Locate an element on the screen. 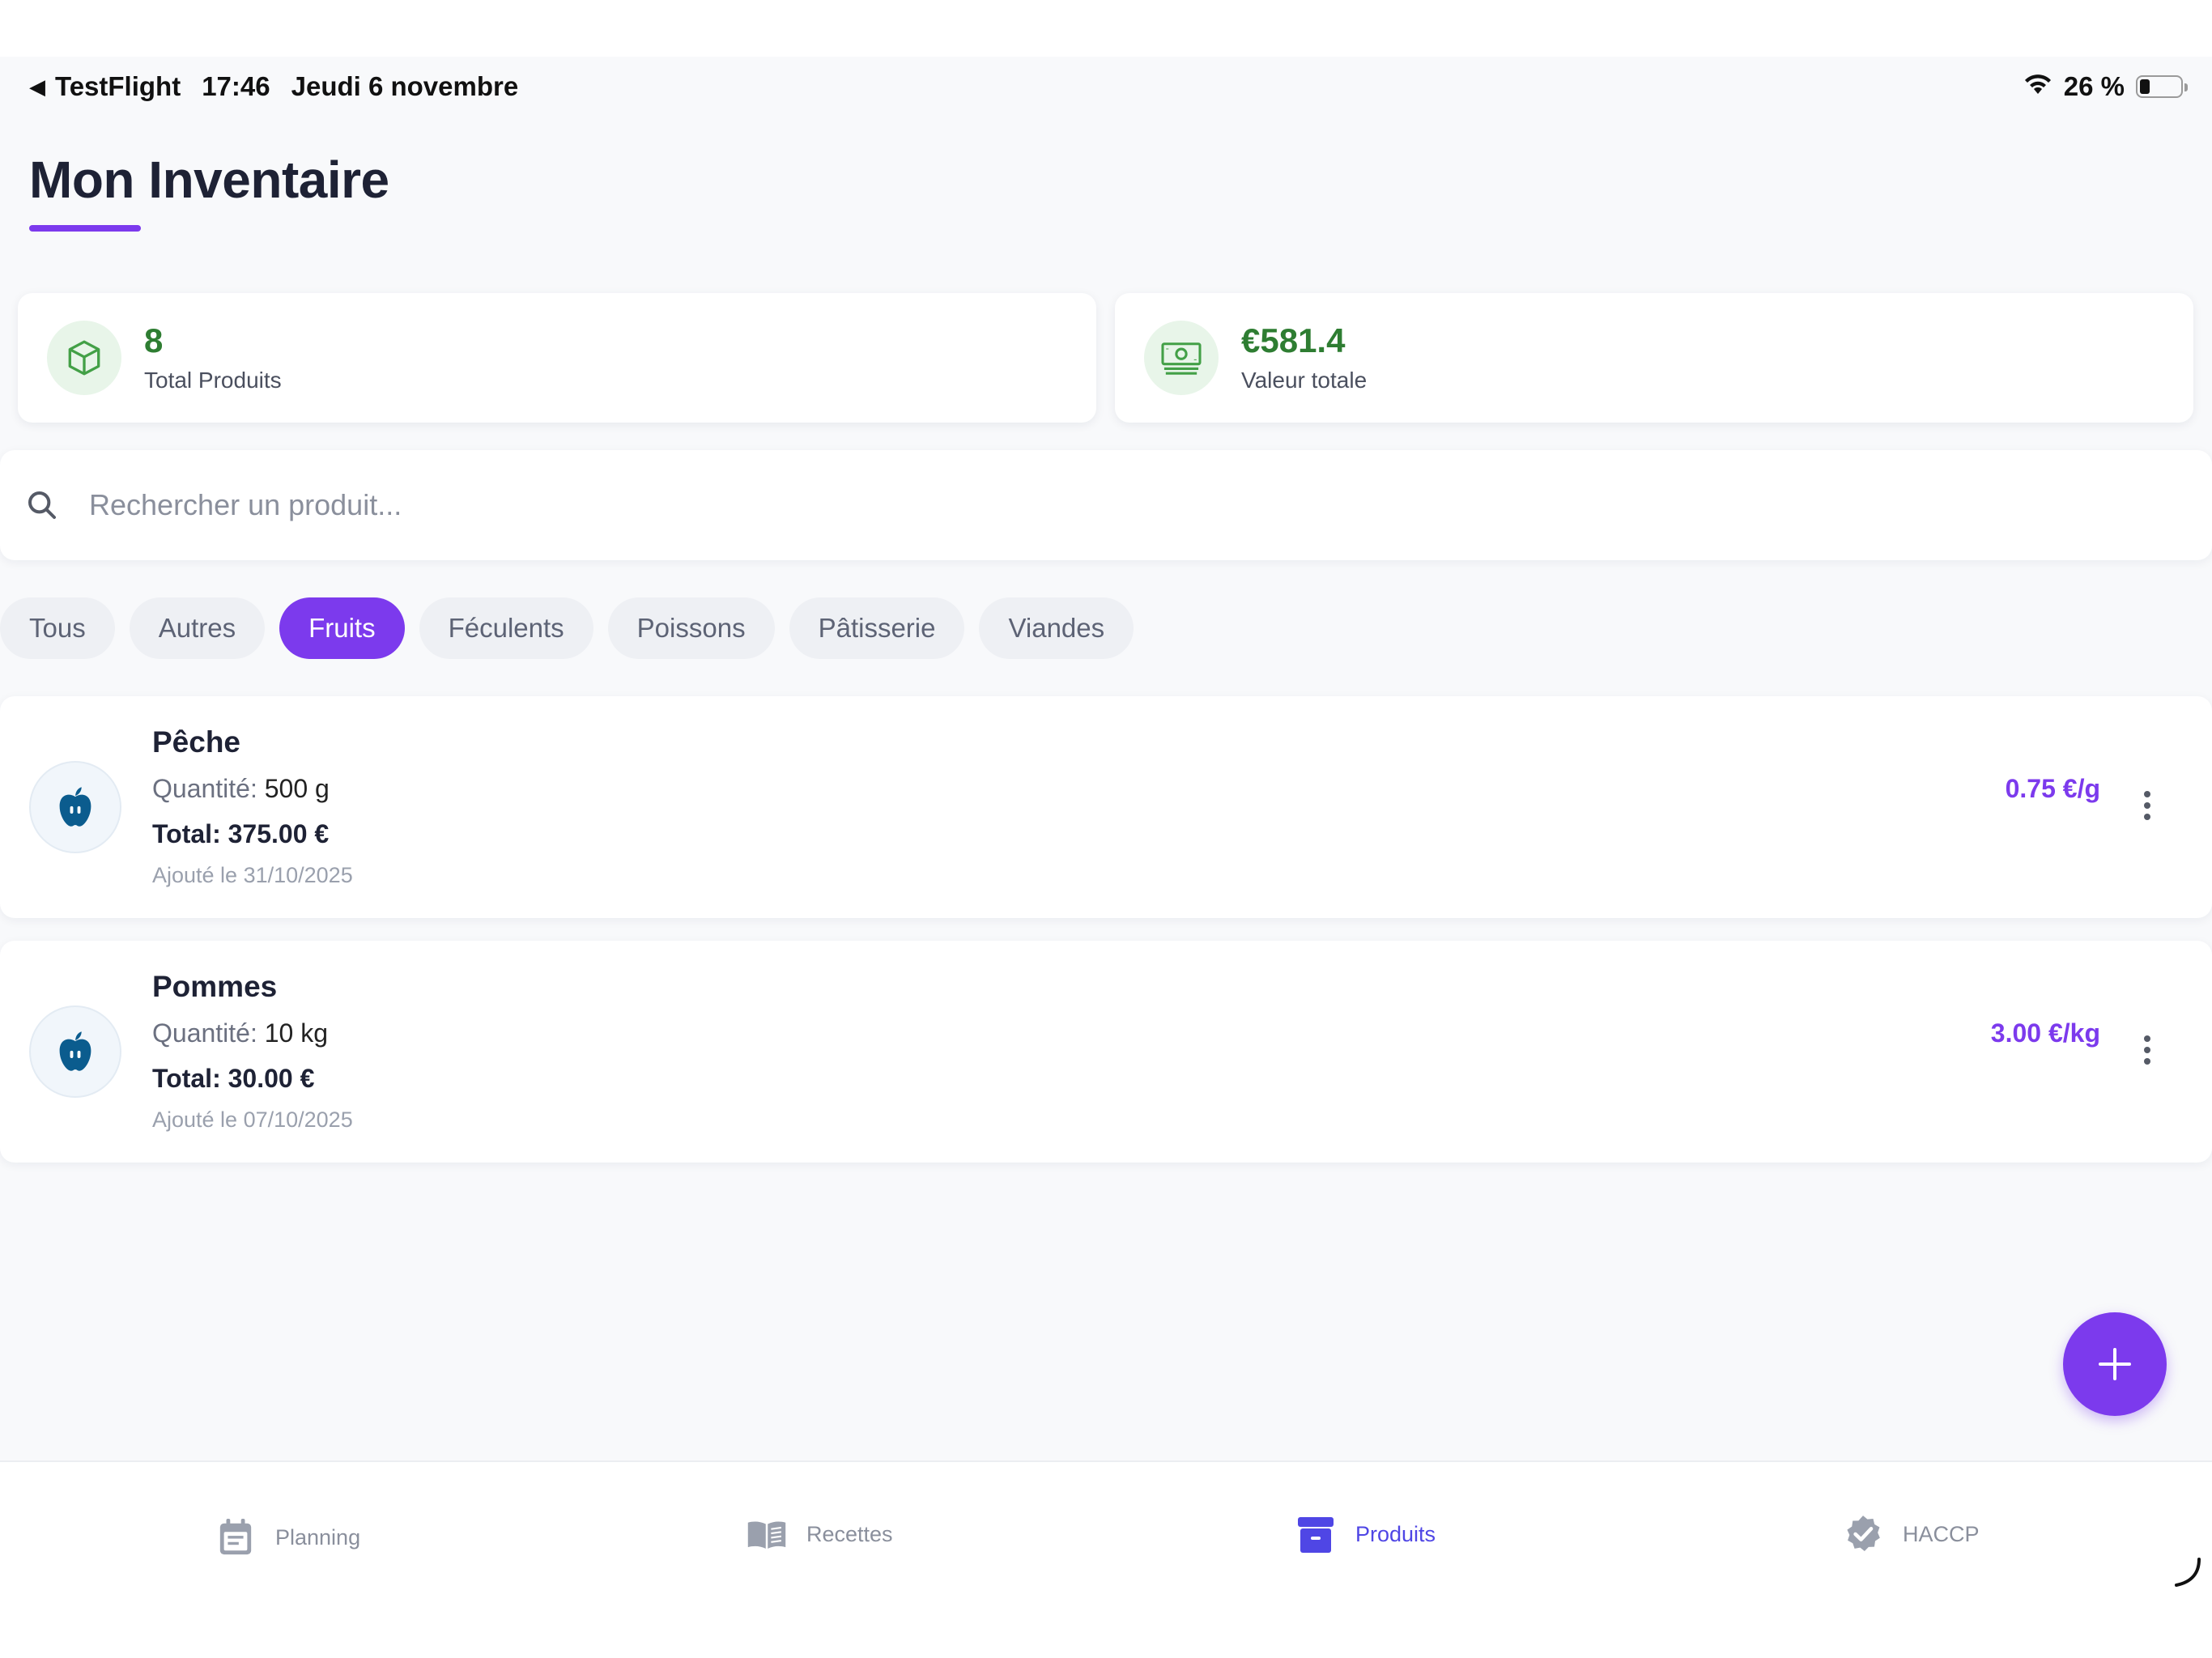 The height and width of the screenshot is (1658, 2212). status-date: Jeudi 6 novembre is located at coordinates (405, 86).